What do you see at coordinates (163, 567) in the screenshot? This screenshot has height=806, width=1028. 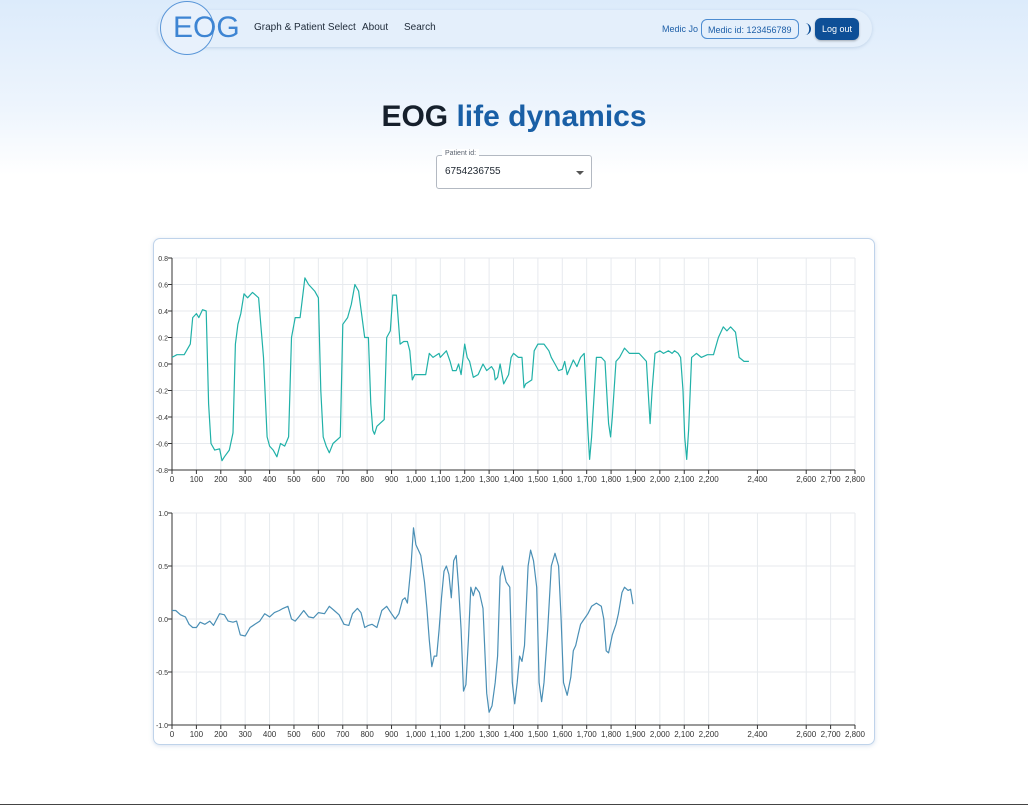 I see `y-tick-label: 0.5` at bounding box center [163, 567].